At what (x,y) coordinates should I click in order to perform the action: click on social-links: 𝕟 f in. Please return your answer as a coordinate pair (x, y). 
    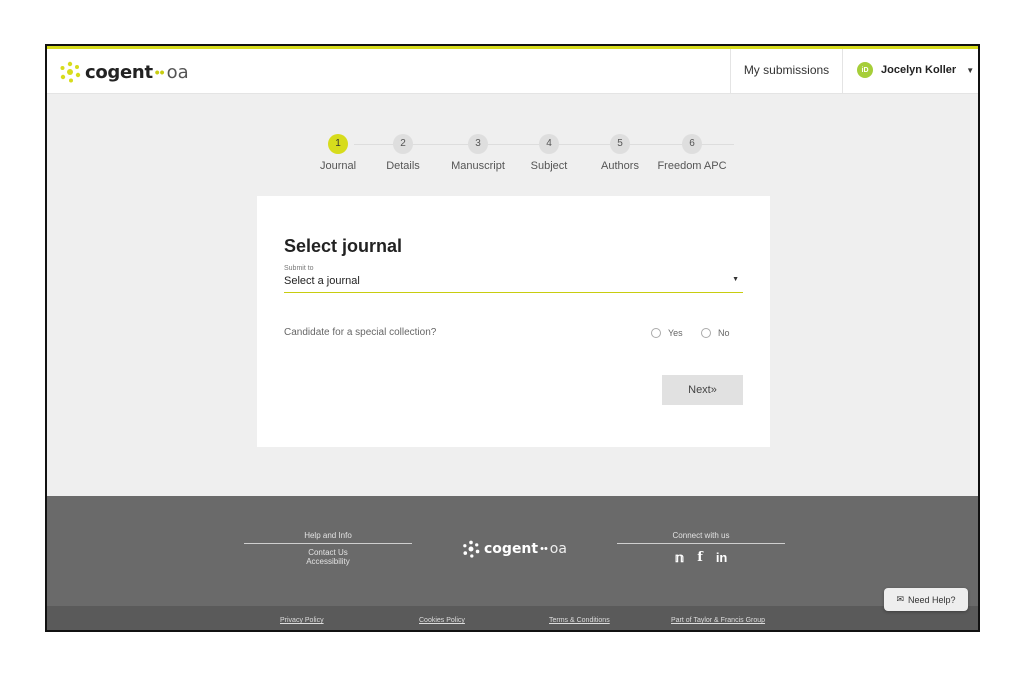
    Looking at the image, I should click on (701, 558).